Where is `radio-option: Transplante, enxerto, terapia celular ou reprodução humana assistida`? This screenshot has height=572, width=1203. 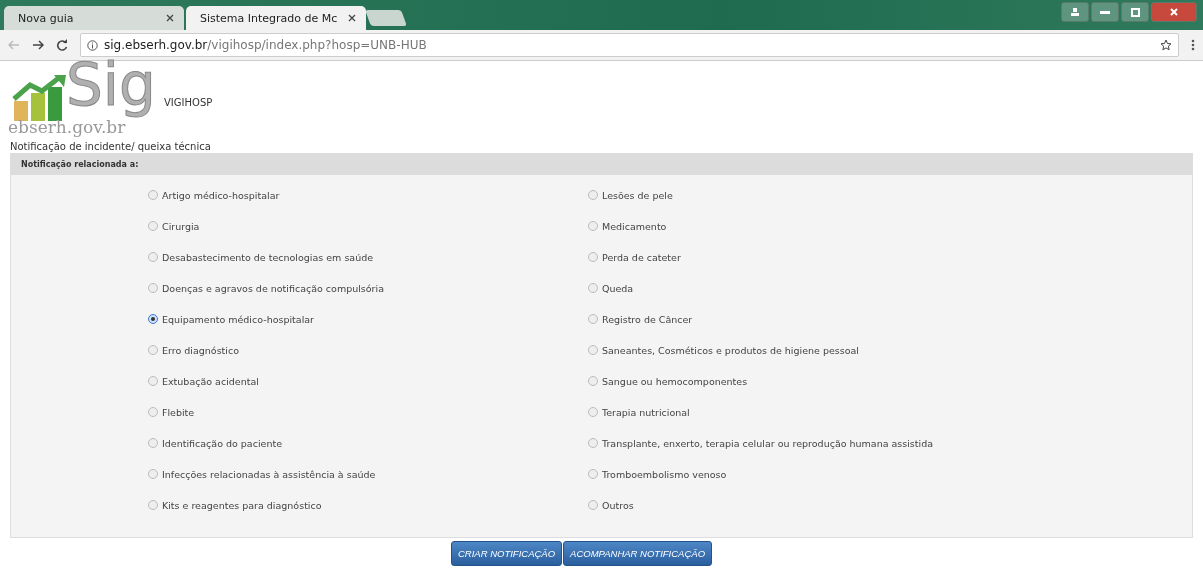
radio-option: Transplante, enxerto, terapia celular ou reprodução humana assistida is located at coordinates (890, 443).